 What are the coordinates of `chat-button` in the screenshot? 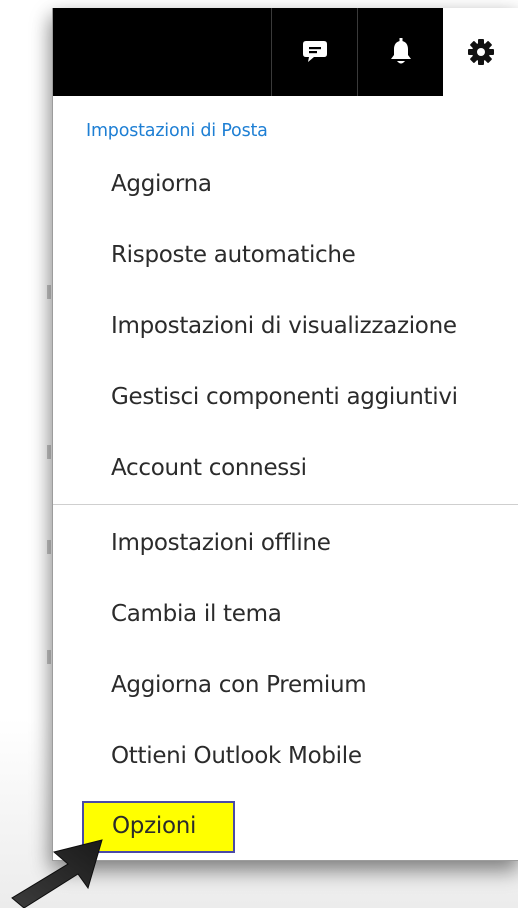 It's located at (314, 52).